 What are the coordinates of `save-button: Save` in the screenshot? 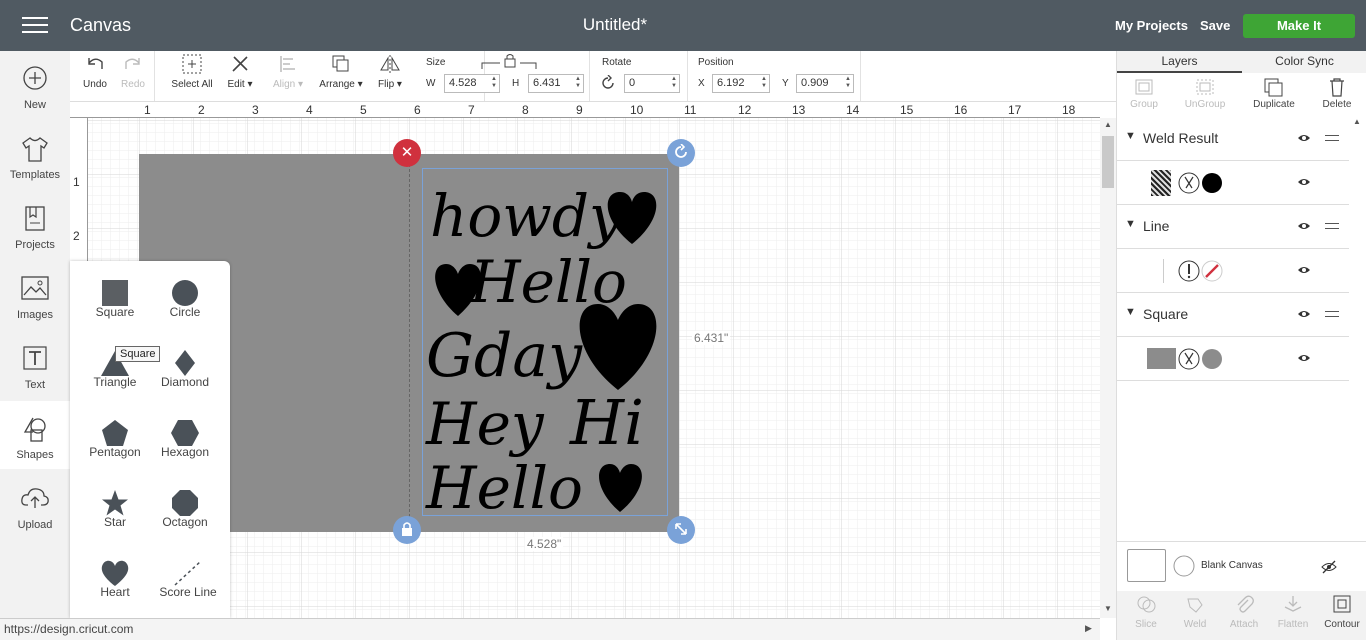 It's located at (1215, 25).